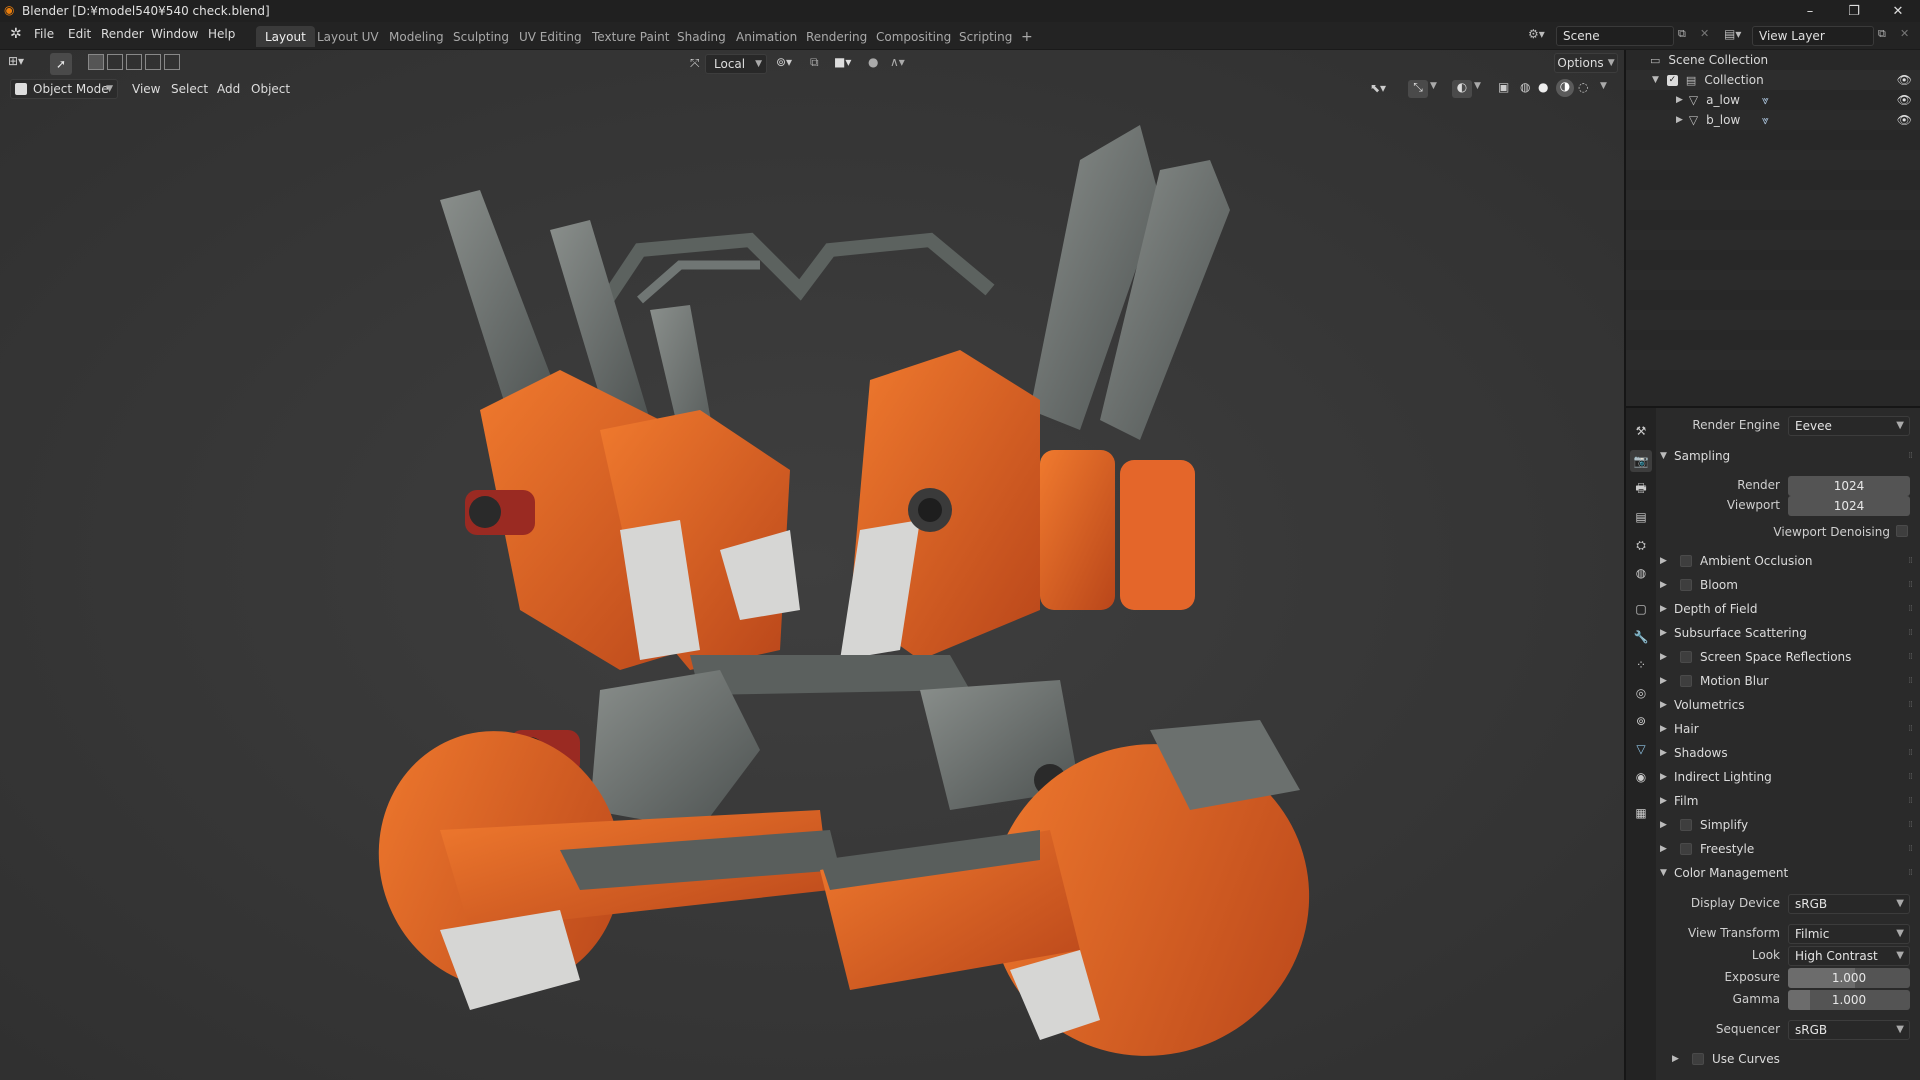 This screenshot has width=1920, height=1080. I want to click on tool-tab-icon: ⚒, so click(1641, 431).